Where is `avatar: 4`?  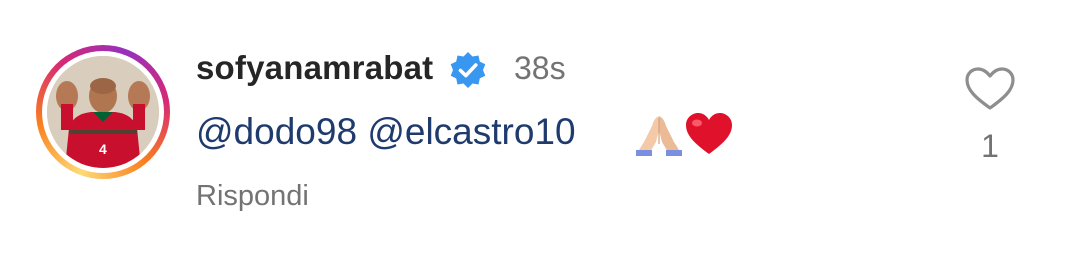 avatar: 4 is located at coordinates (103, 112).